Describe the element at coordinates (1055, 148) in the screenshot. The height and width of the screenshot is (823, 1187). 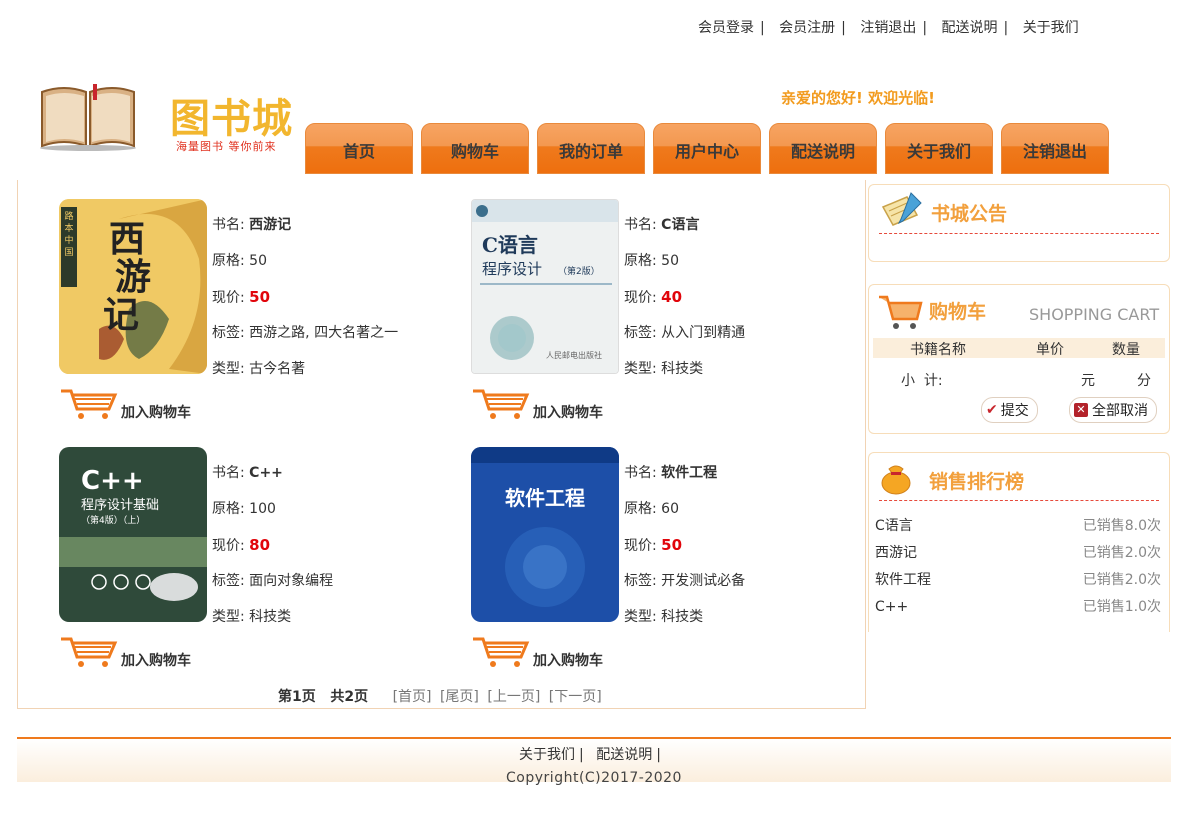
I see `nav-logout: 注销退出` at that location.